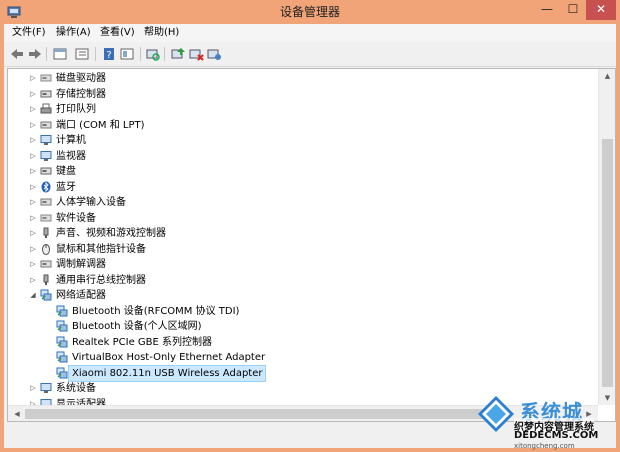 This screenshot has width=620, height=452. Describe the element at coordinates (17, 54) in the screenshot. I see `back-icon` at that location.